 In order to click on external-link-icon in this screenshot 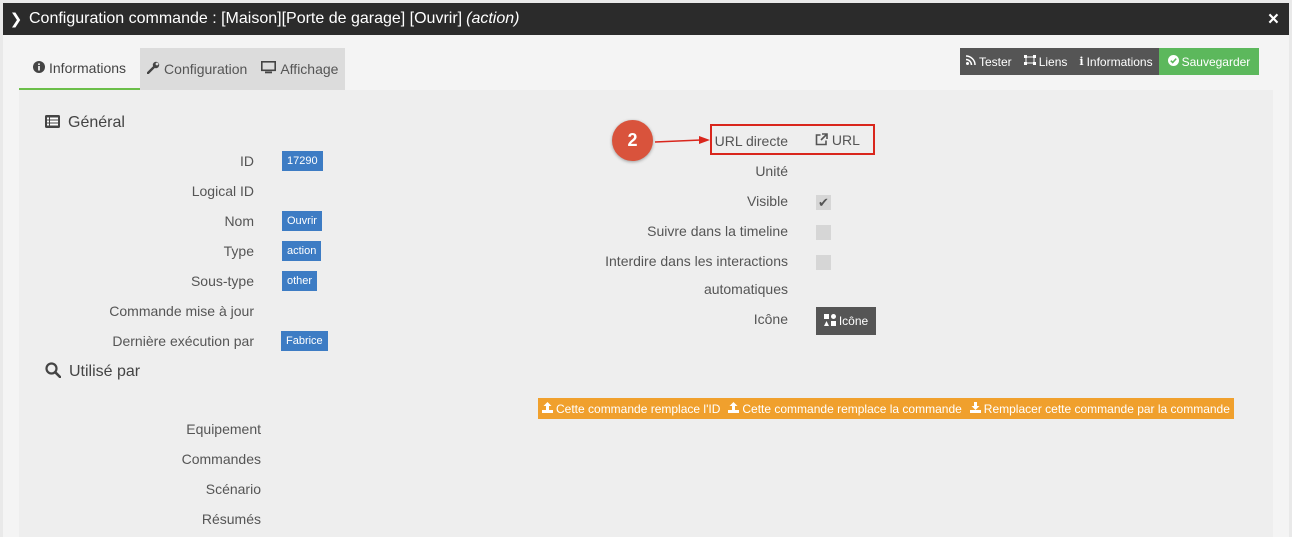, I will do `click(823, 140)`.